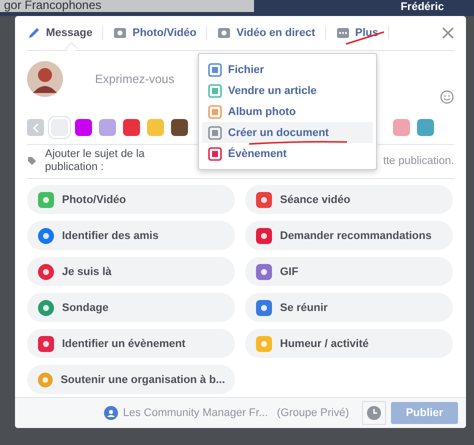 Image resolution: width=474 pixels, height=445 pixels. What do you see at coordinates (131, 199) in the screenshot?
I see `action-button: Photo/Vidéo` at bounding box center [131, 199].